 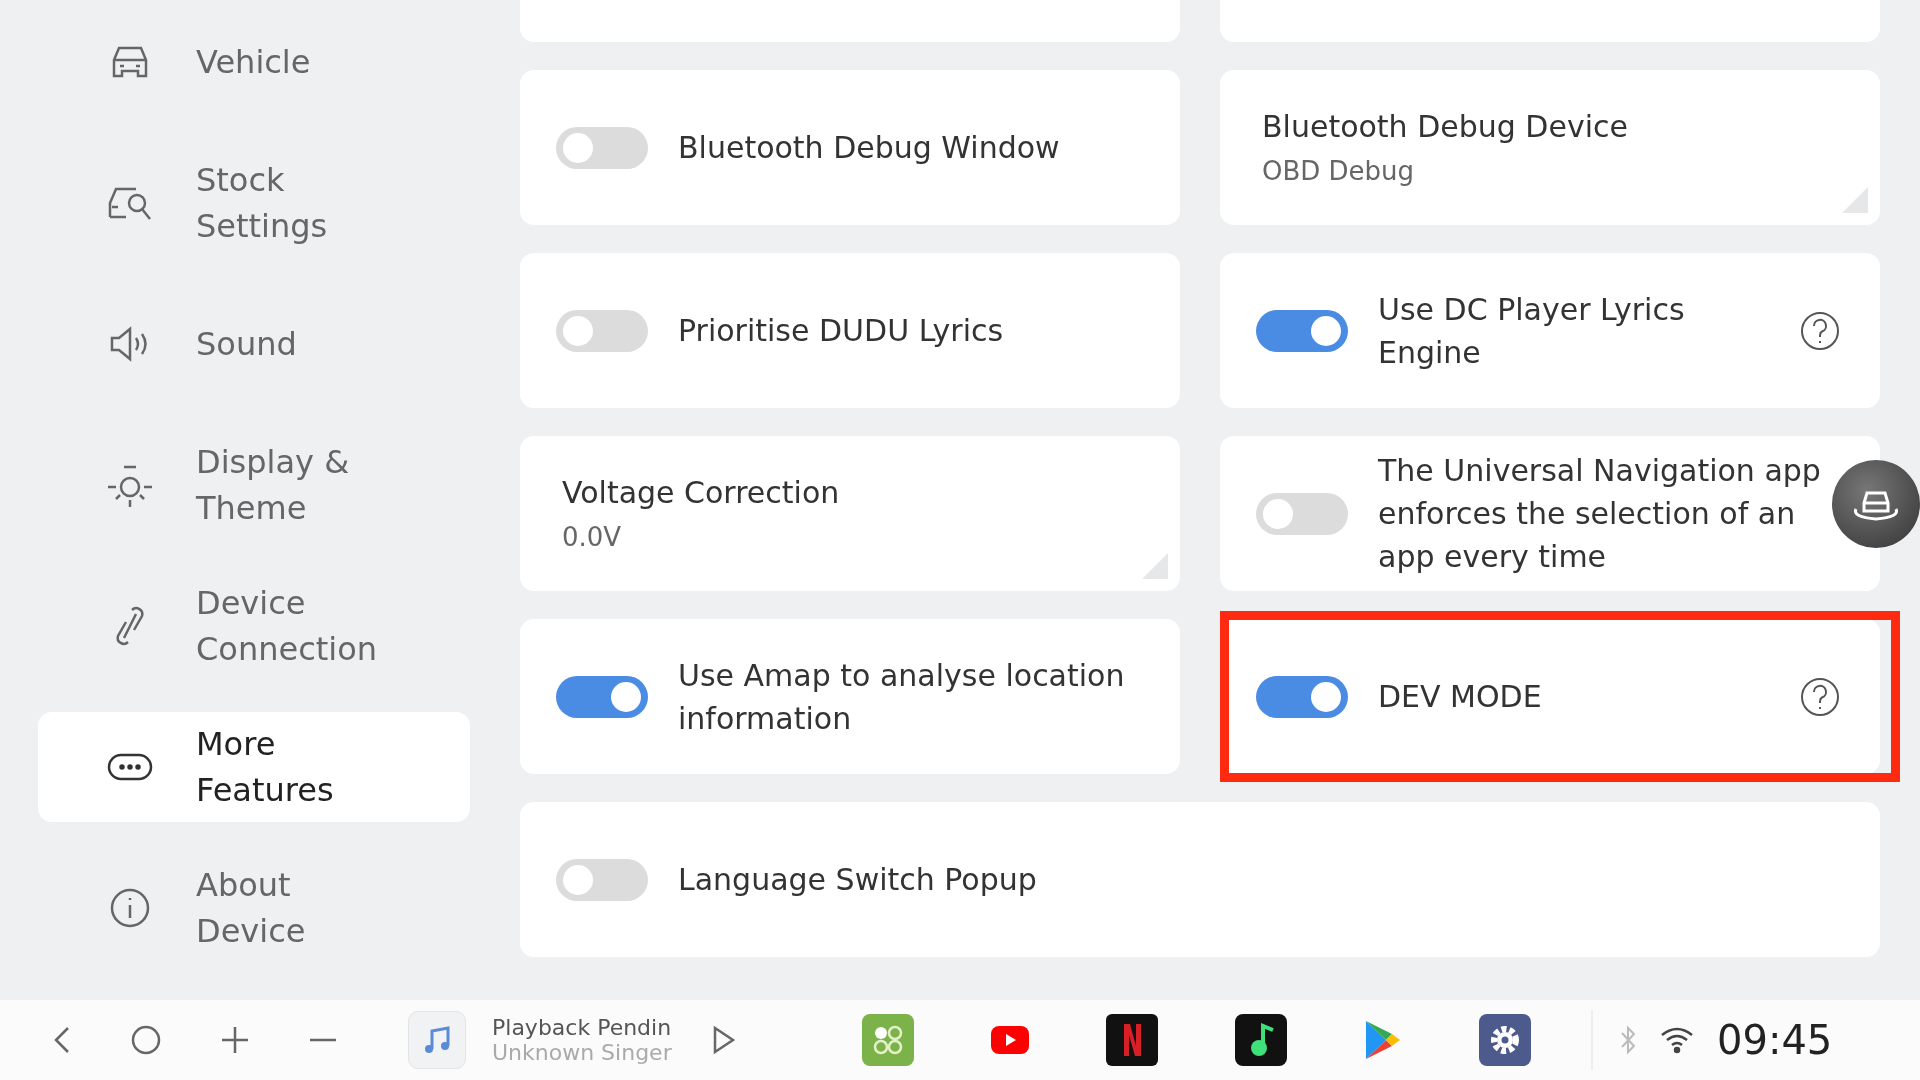 I want to click on sidebar-item: More Features, so click(x=254, y=767).